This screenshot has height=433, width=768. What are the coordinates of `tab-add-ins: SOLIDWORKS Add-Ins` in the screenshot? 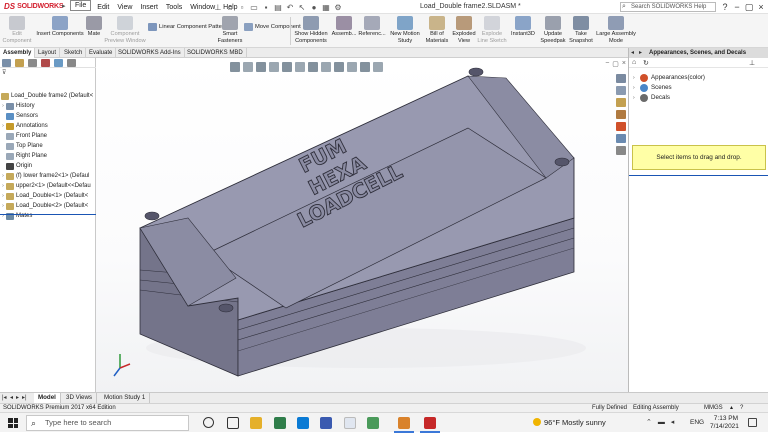 It's located at (150, 53).